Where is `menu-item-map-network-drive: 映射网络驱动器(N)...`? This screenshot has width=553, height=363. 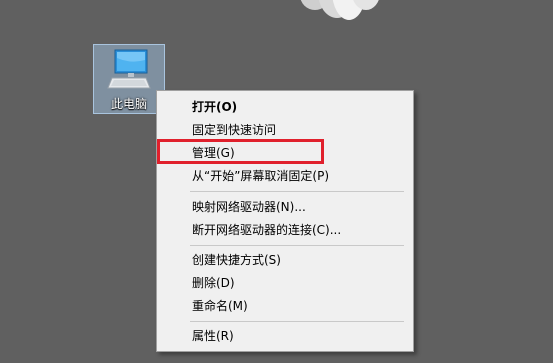 menu-item-map-network-drive: 映射网络驱动器(N)... is located at coordinates (285, 207).